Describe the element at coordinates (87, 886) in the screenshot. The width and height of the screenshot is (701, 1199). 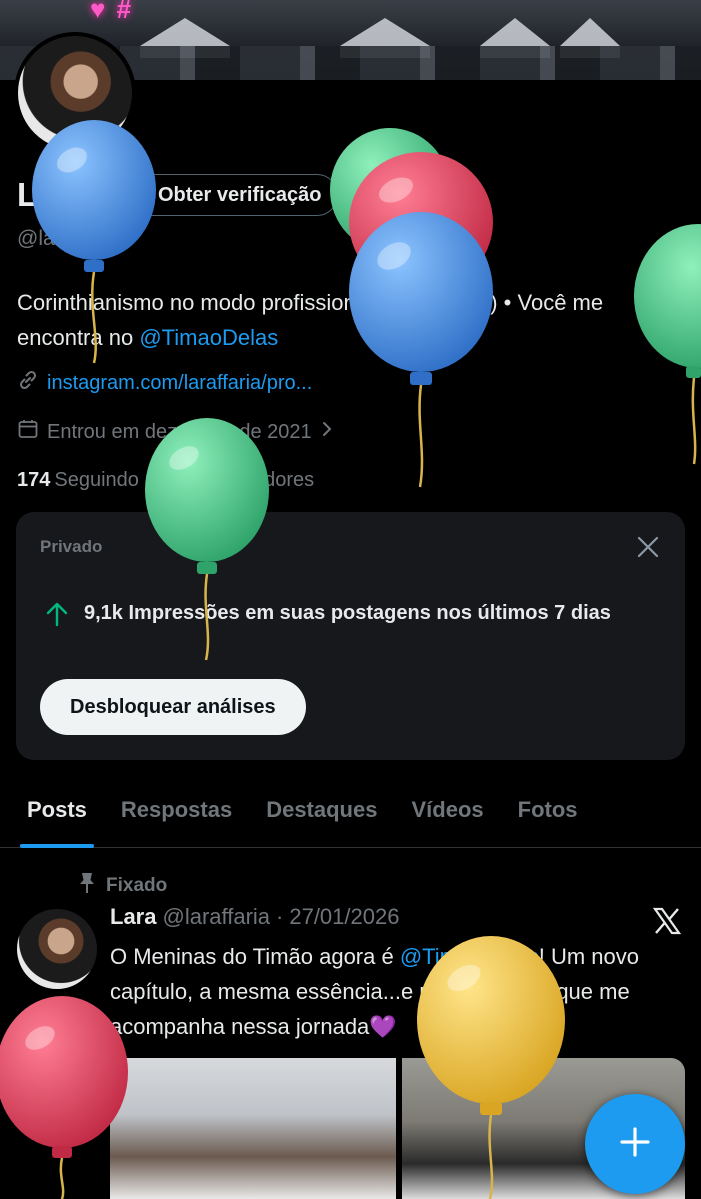
I see `pin-icon` at that location.